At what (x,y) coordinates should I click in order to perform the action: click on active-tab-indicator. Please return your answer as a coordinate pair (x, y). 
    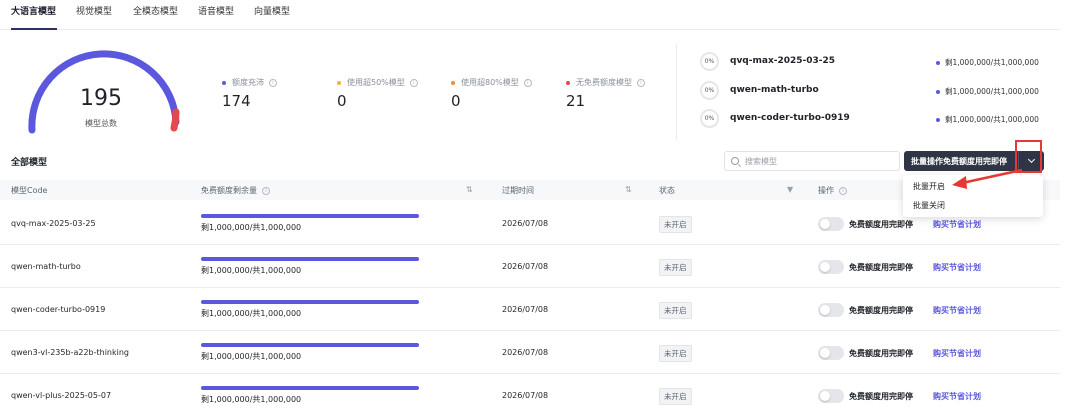
    Looking at the image, I should click on (34, 29).